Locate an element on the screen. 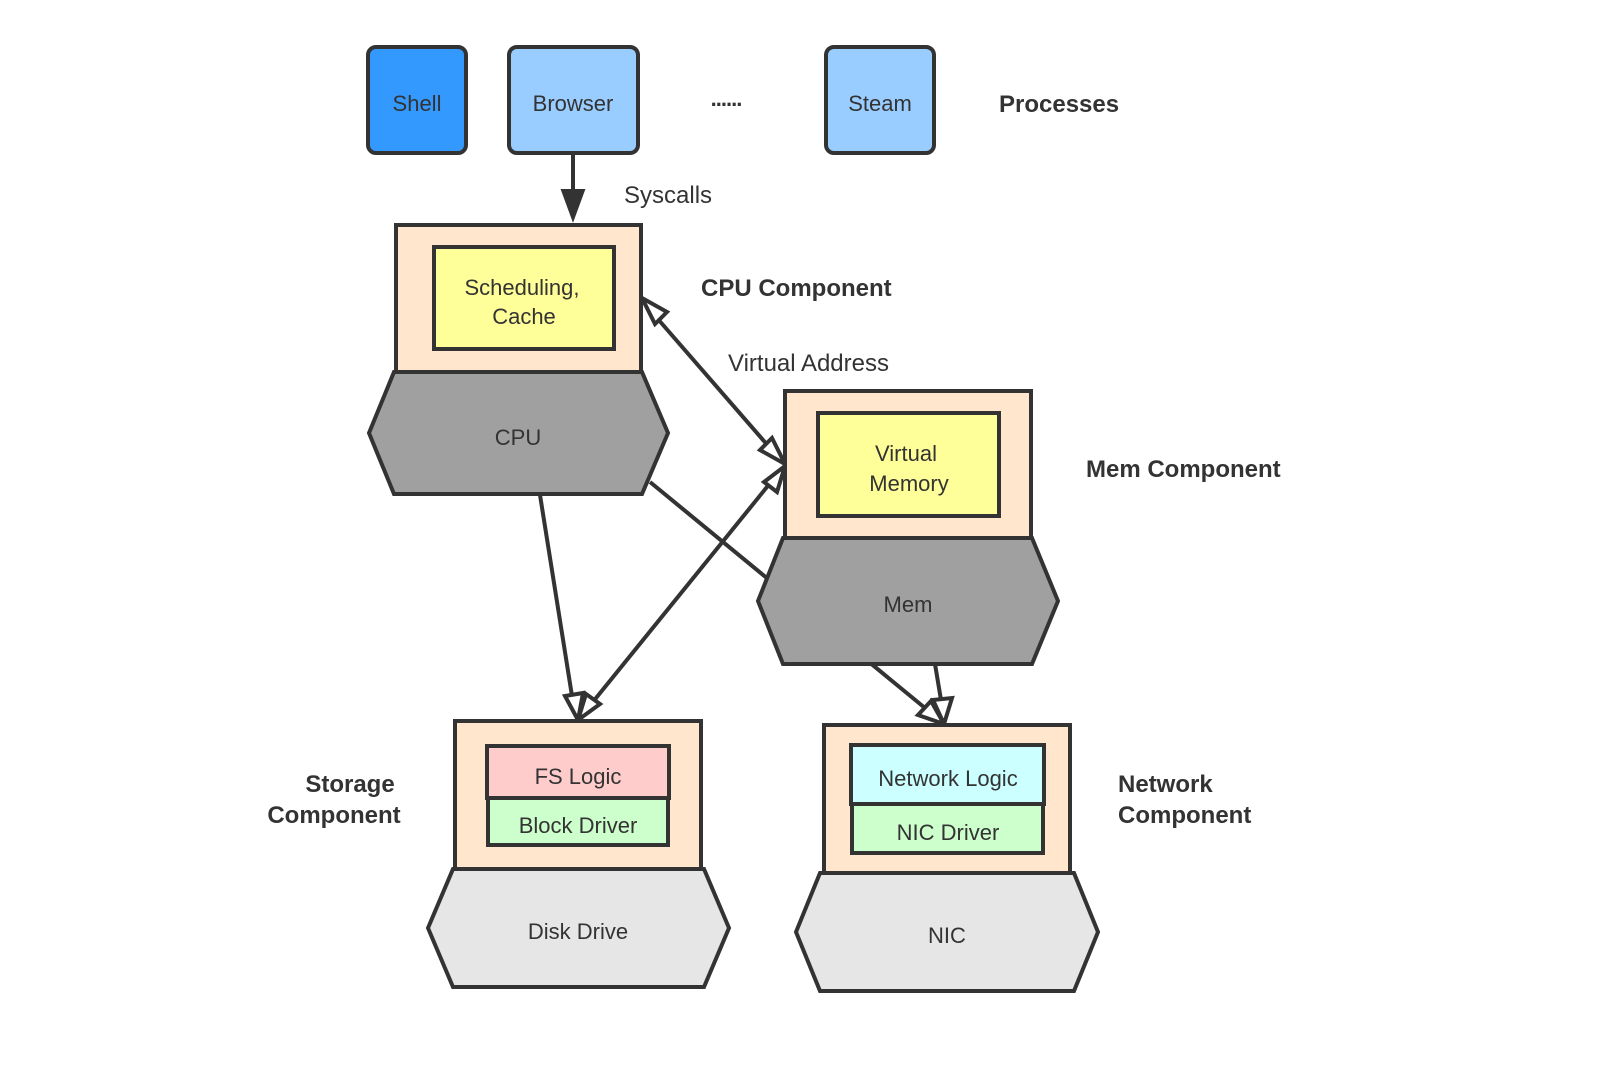 Image resolution: width=1608 pixels, height=1065 pixels. process-steam: Steam is located at coordinates (880, 100).